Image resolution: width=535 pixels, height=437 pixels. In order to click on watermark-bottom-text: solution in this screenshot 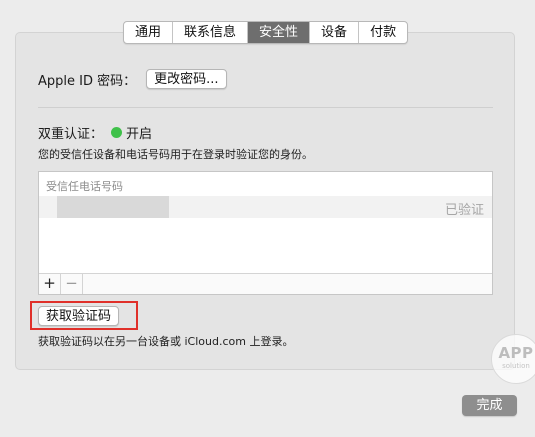, I will do `click(516, 366)`.